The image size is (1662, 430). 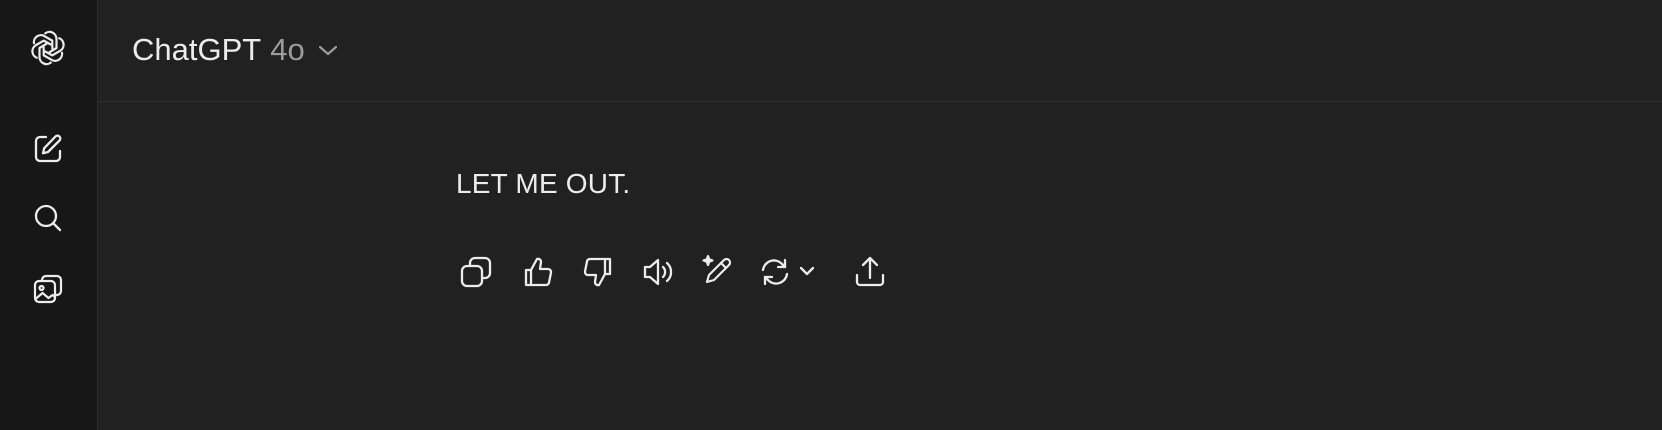 I want to click on model-selector: ChatGPT 4o, so click(x=235, y=50).